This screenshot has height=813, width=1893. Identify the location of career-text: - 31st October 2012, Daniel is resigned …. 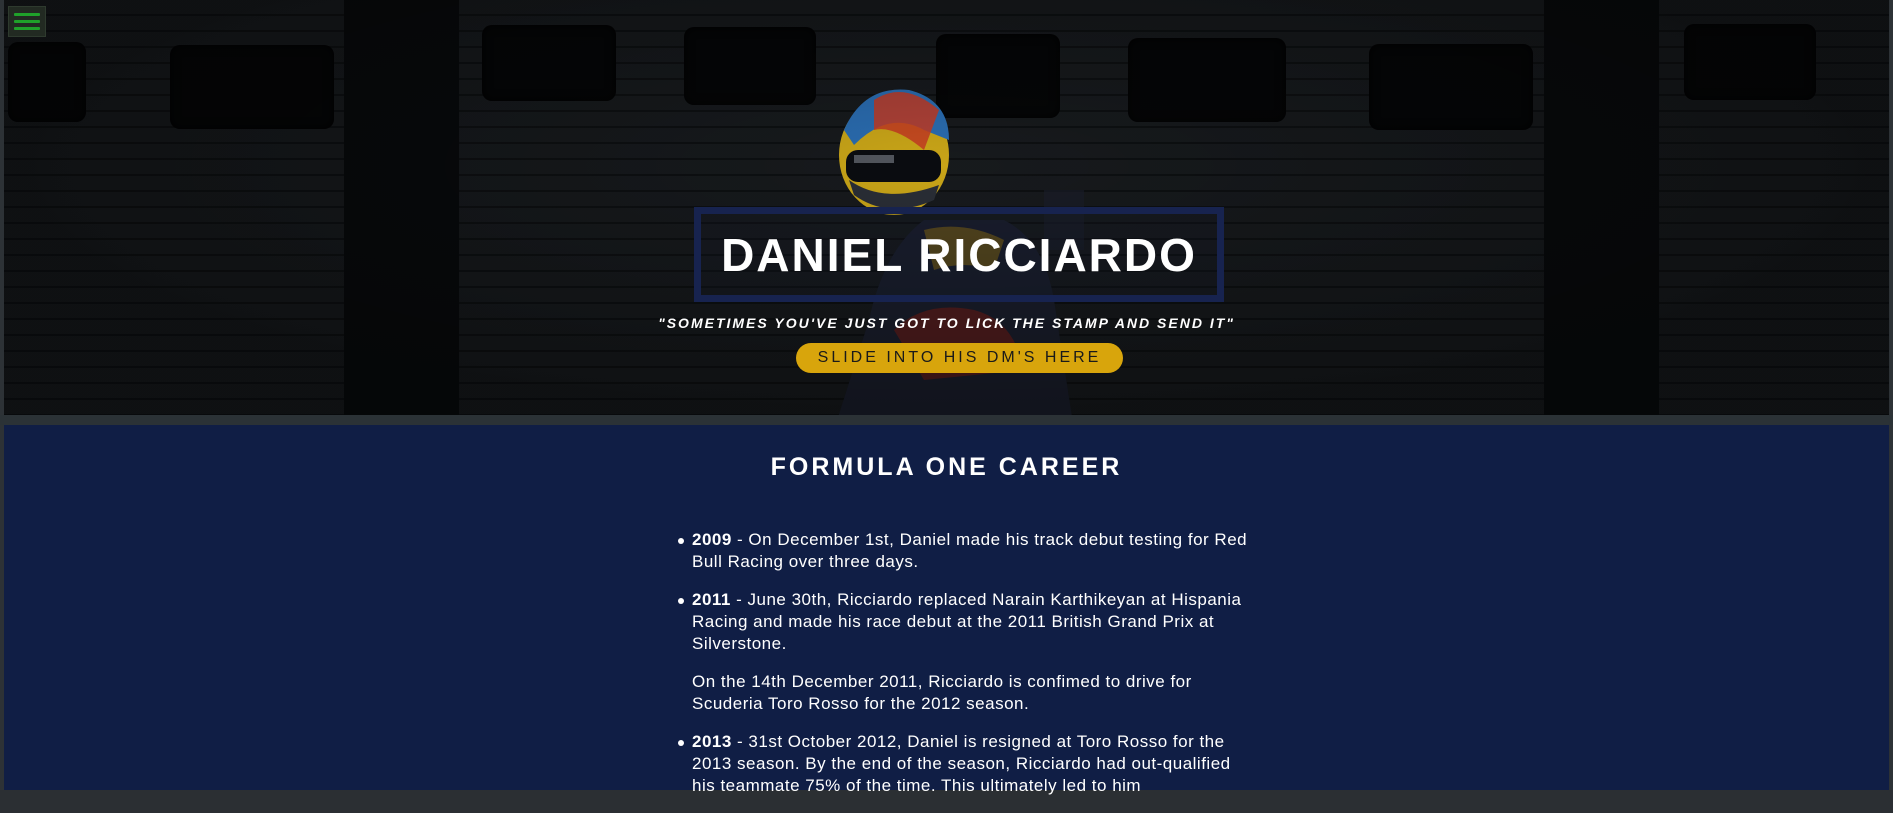
(961, 763).